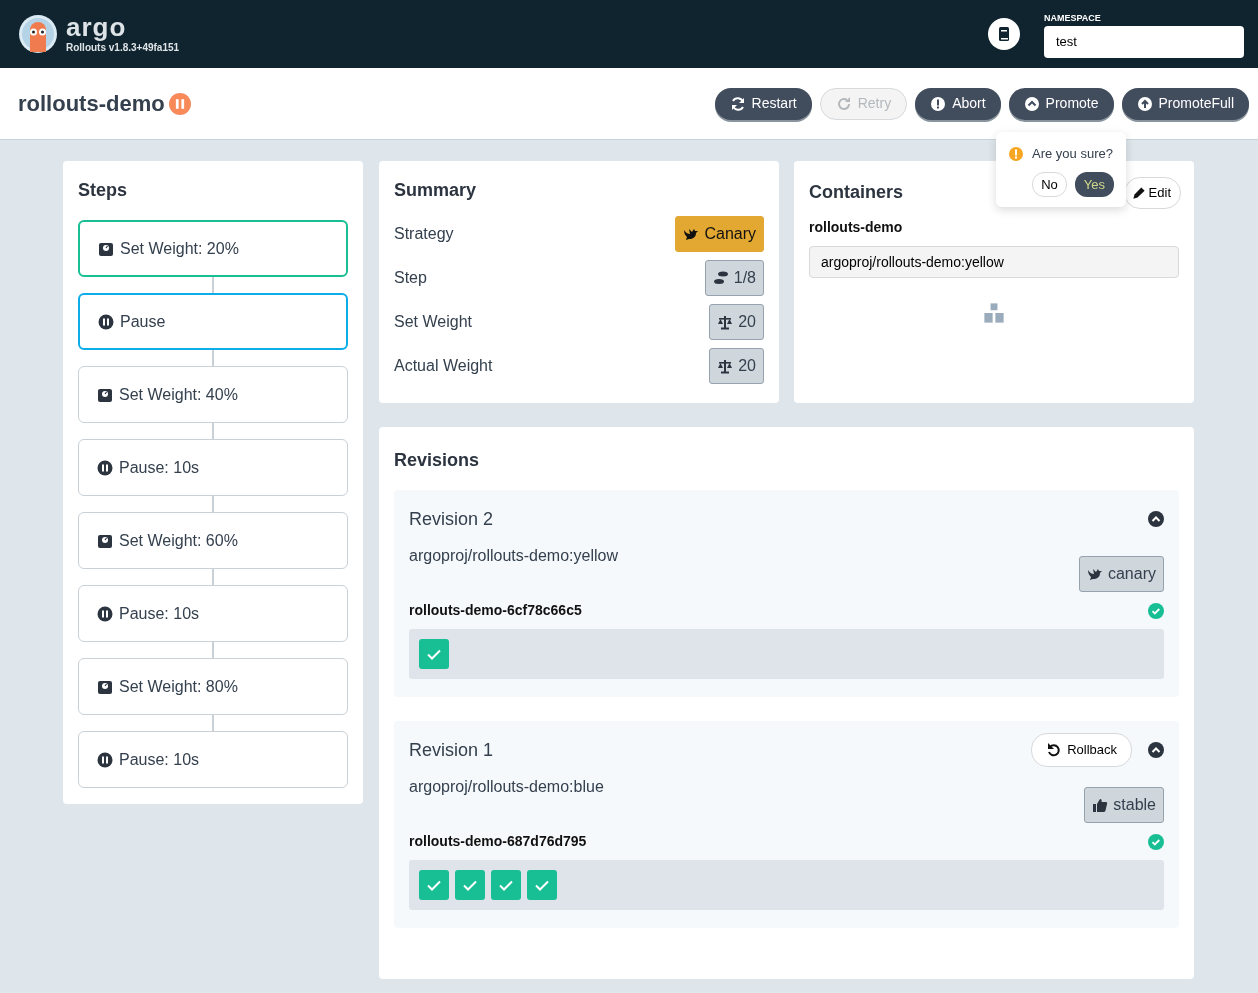  What do you see at coordinates (451, 519) in the screenshot?
I see `revision-title: Revision 2` at bounding box center [451, 519].